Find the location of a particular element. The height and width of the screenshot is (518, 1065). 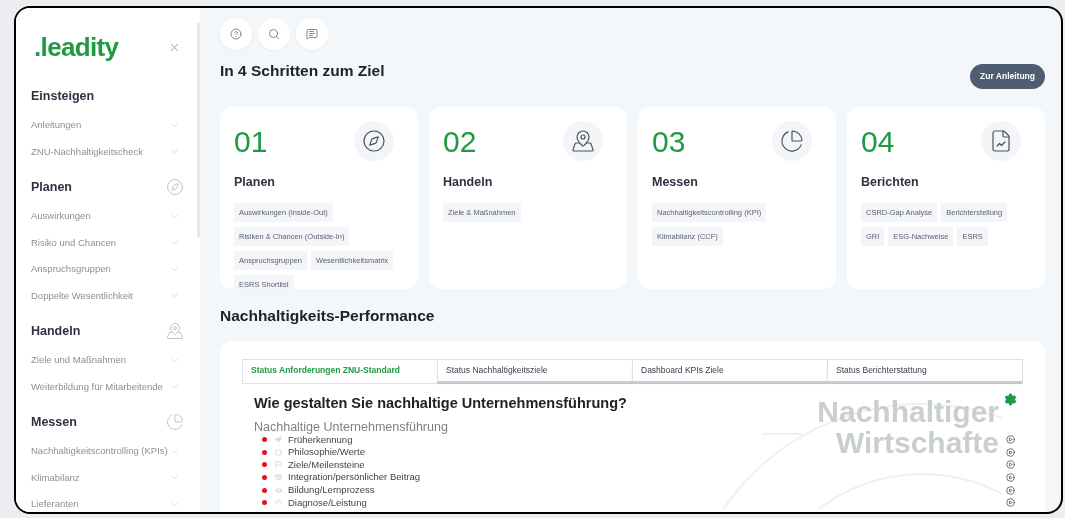

sidebar-item: Nachhaltigkeitscontrolling (KPIs) is located at coordinates (108, 451).